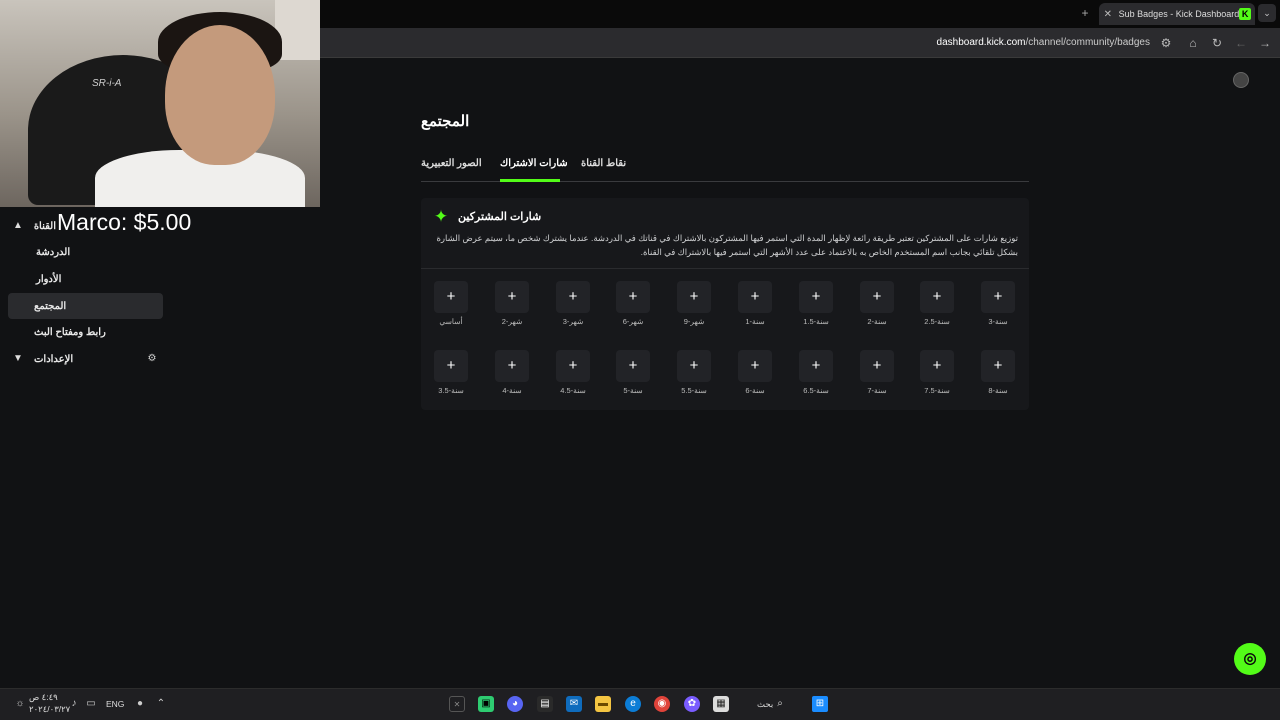  Describe the element at coordinates (877, 321) in the screenshot. I see `badge-tier-label: 2-سنة` at that location.